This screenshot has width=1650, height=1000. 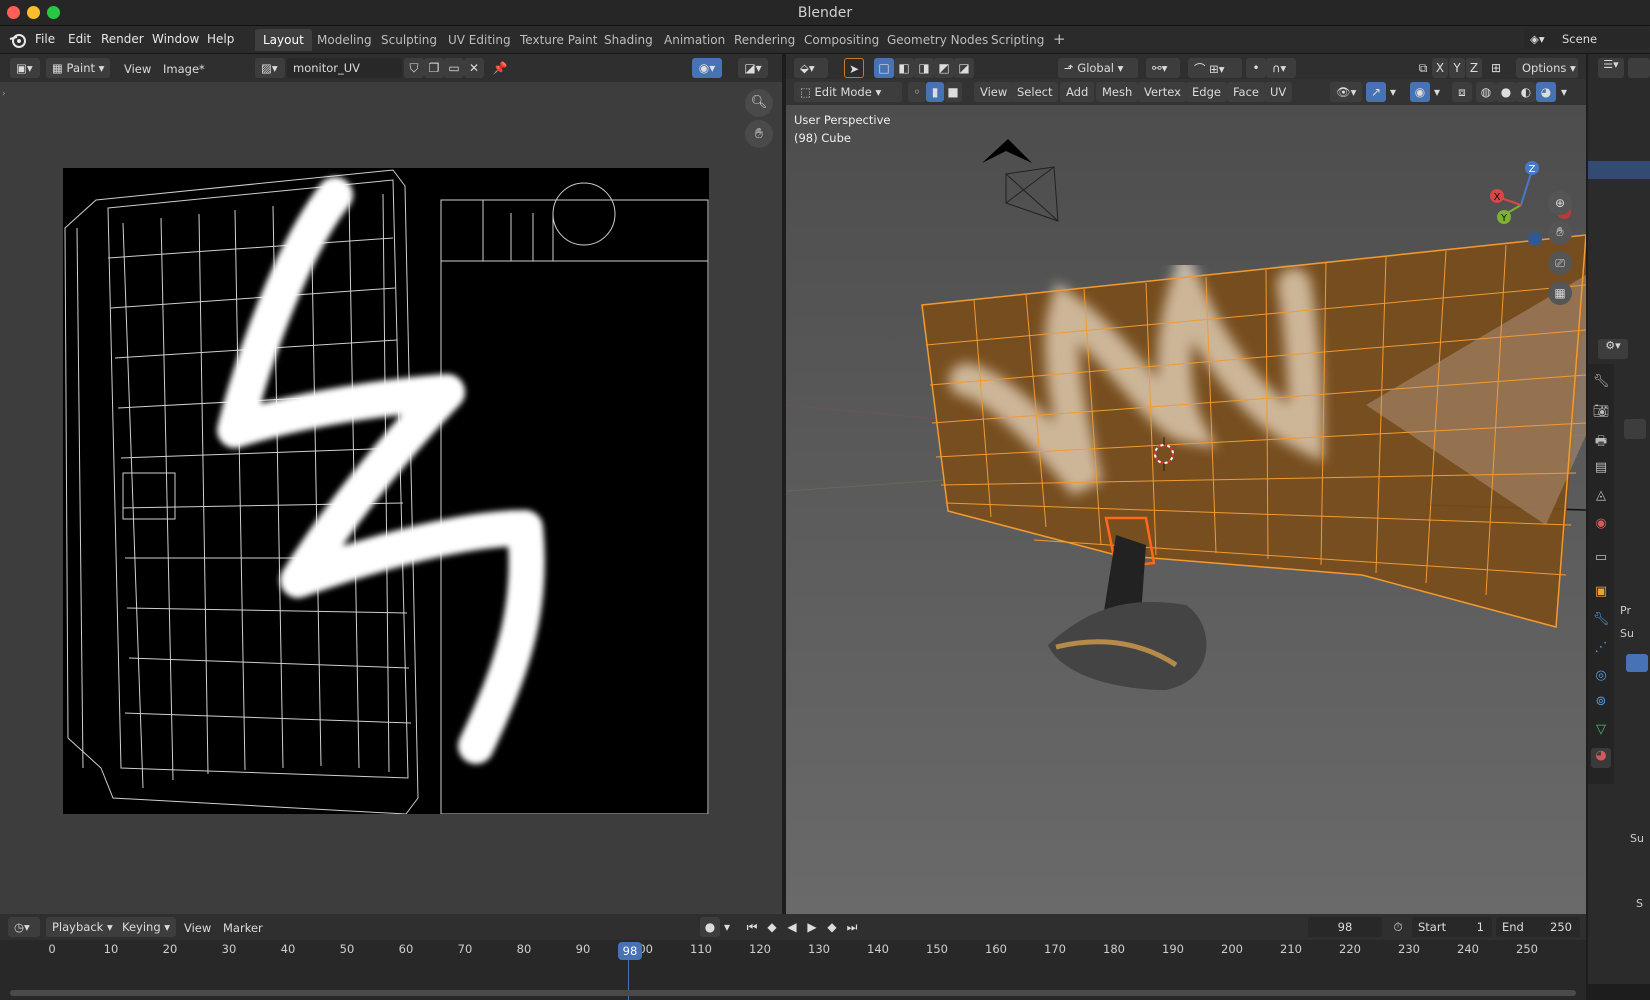 What do you see at coordinates (848, 92) in the screenshot?
I see `edit-mode-dropdown: ⬚ Edit Mode ▾` at bounding box center [848, 92].